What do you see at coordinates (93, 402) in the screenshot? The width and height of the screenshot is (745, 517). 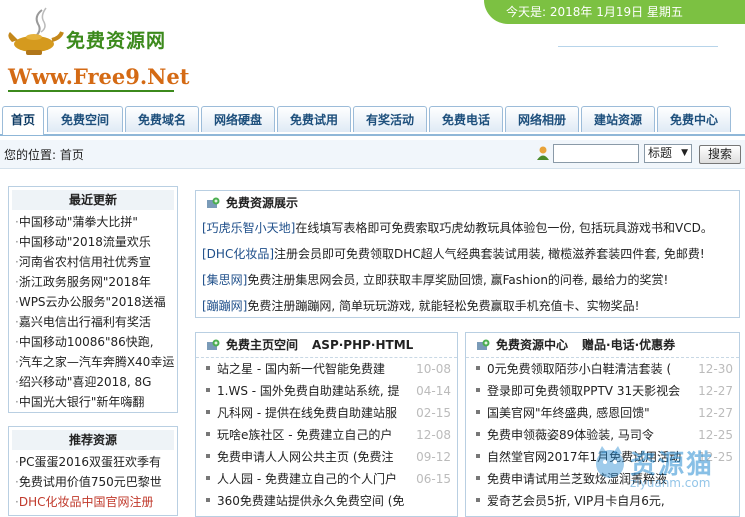 I see `list-item: ·中国光大银行"新年嗨翻` at bounding box center [93, 402].